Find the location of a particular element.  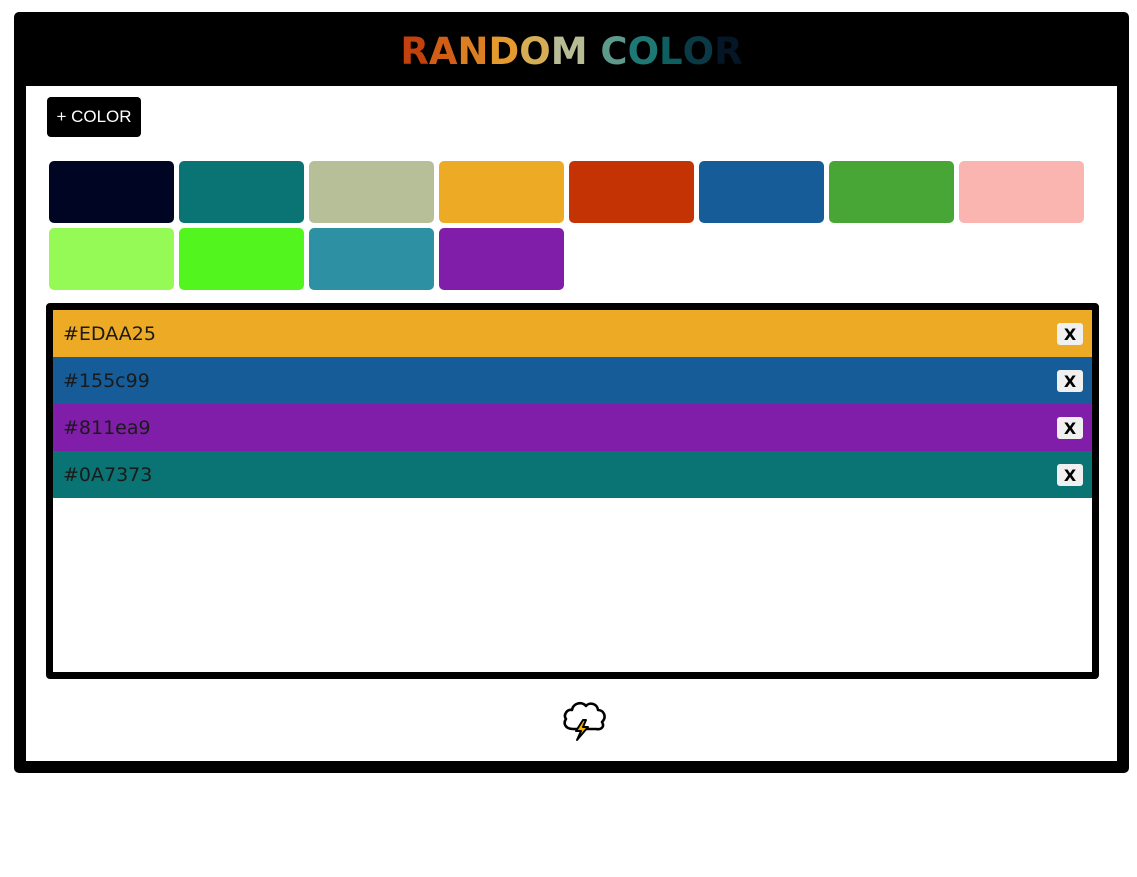

title-letter: A is located at coordinates (443, 51).